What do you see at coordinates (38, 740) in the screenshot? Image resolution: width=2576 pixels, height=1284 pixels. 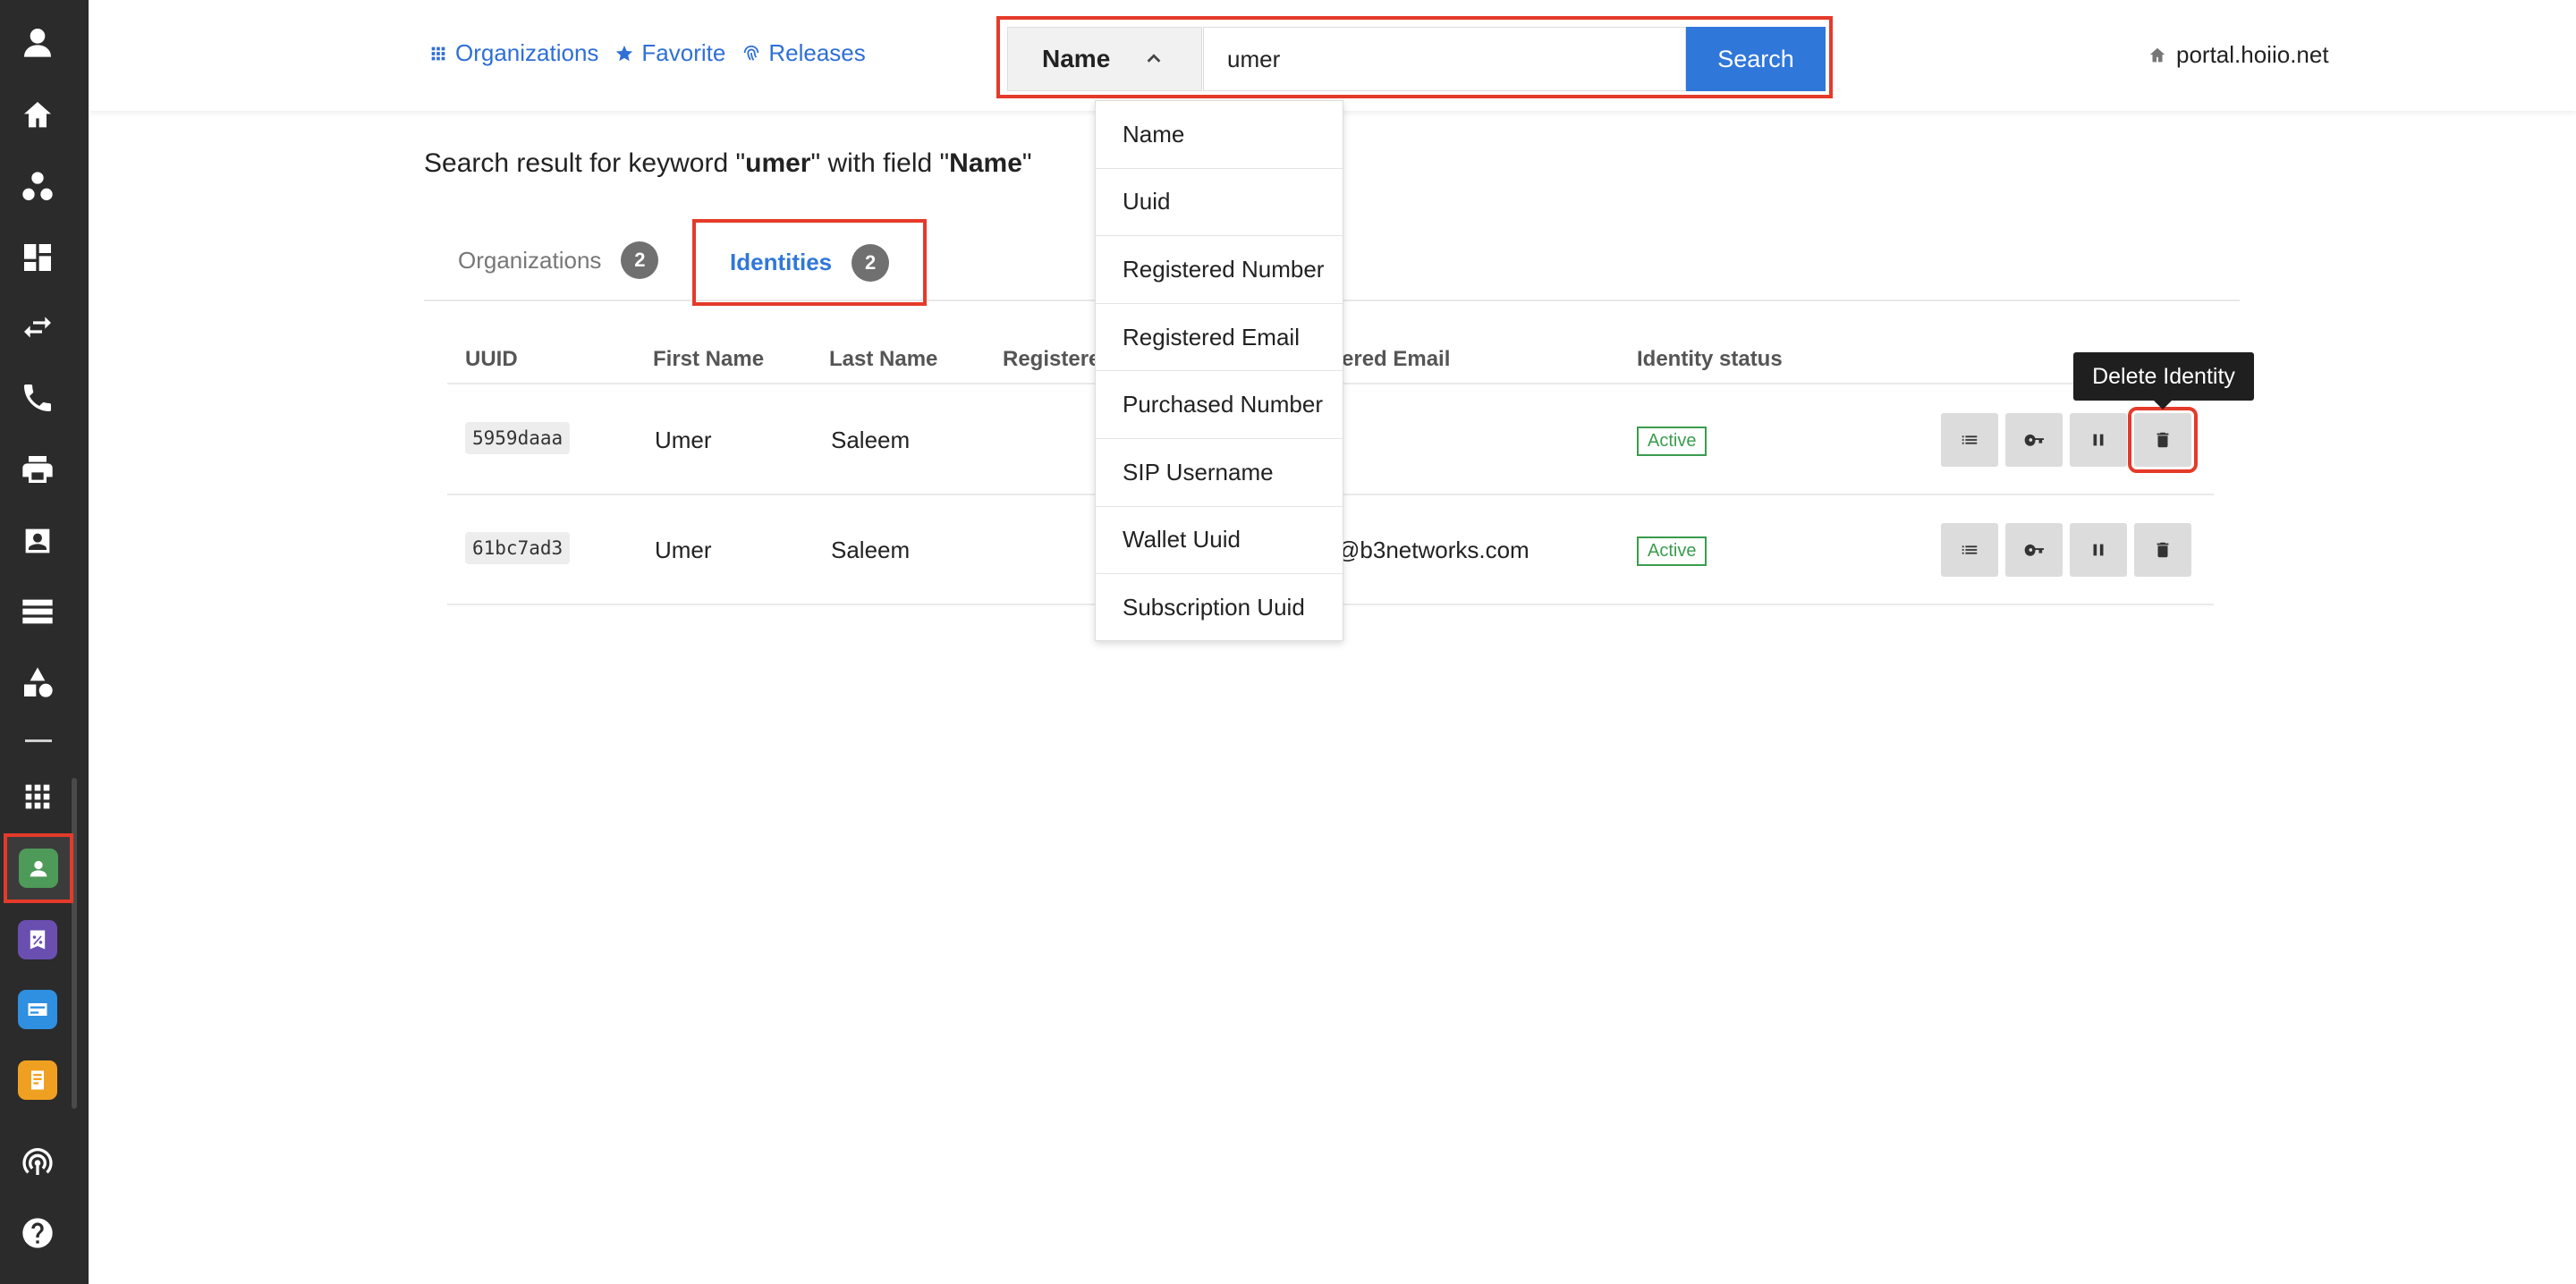 I see `rail-divider` at bounding box center [38, 740].